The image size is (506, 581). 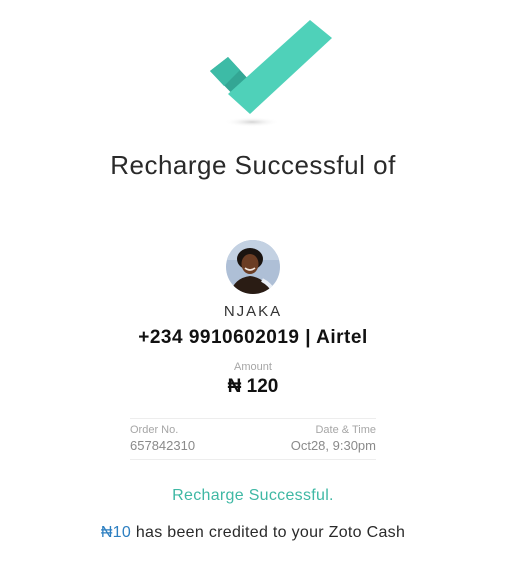 What do you see at coordinates (333, 445) in the screenshot?
I see `datetime-value: Oct28, 9:30pm` at bounding box center [333, 445].